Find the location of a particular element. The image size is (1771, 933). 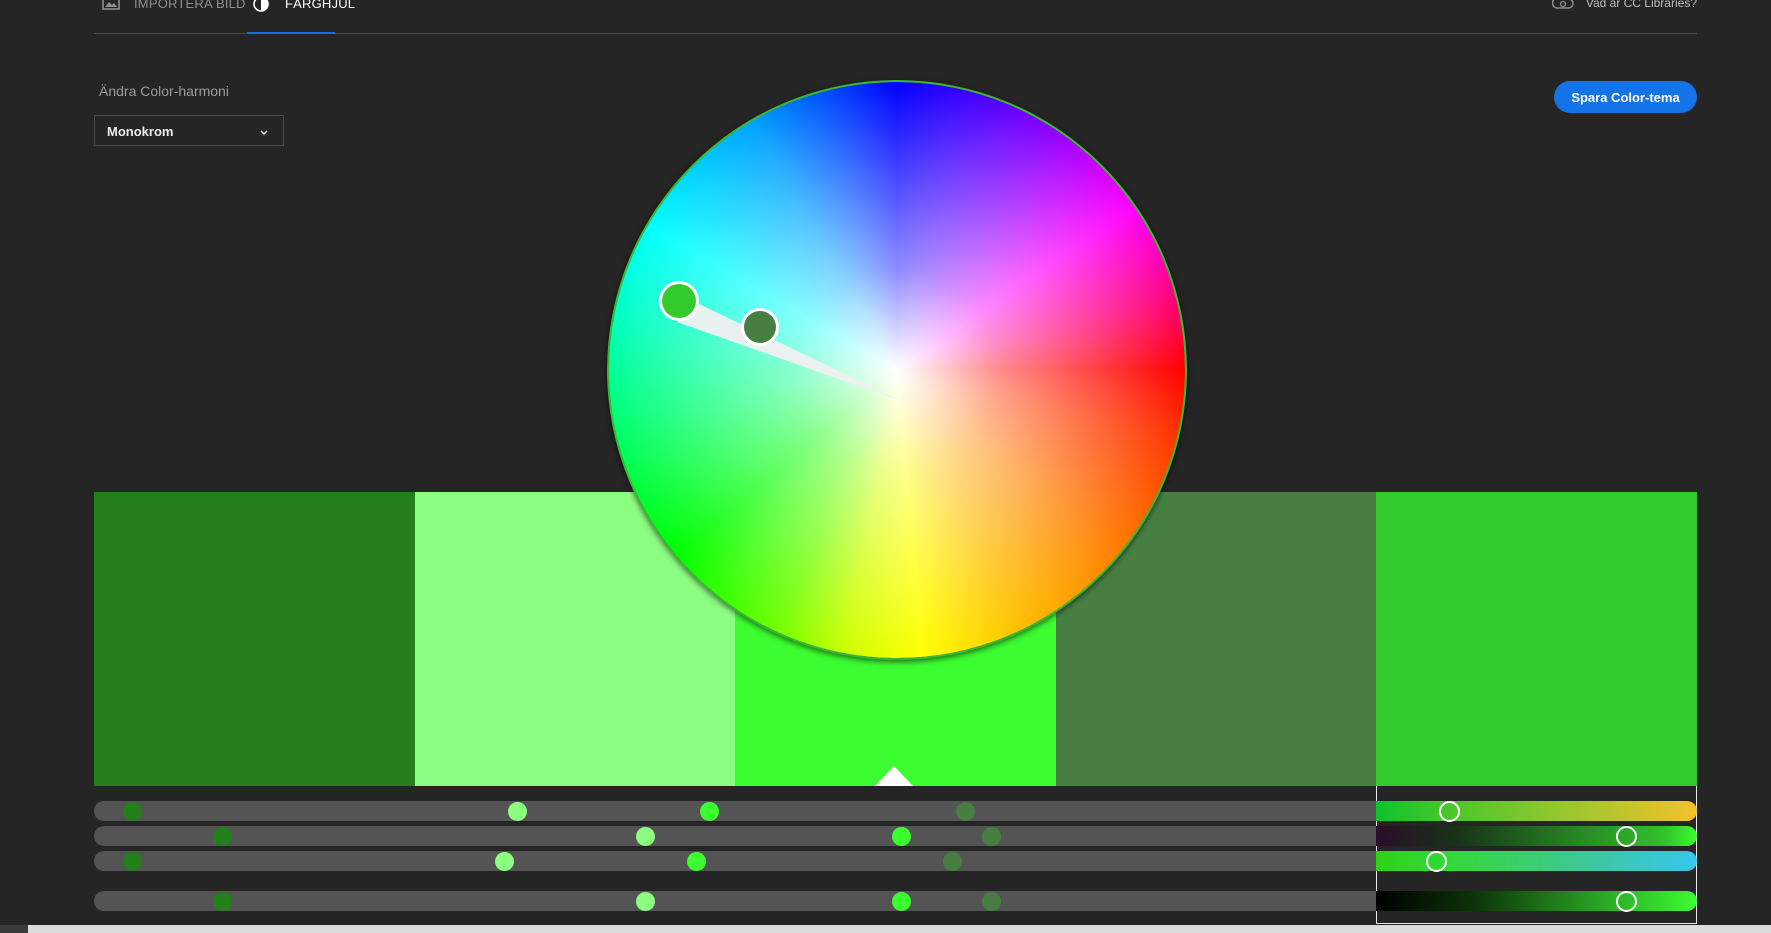

harmony-label: Ändra Color-harmoni is located at coordinates (164, 91).